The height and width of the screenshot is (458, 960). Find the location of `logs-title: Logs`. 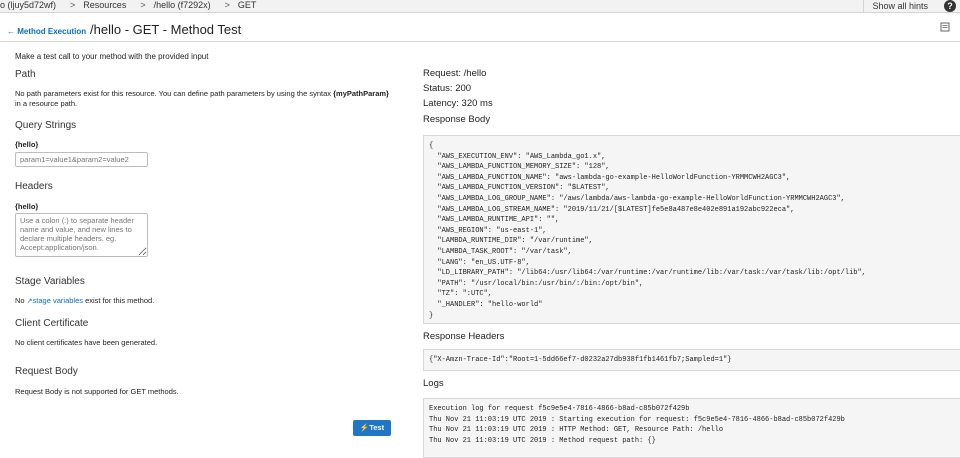

logs-title: Logs is located at coordinates (433, 383).